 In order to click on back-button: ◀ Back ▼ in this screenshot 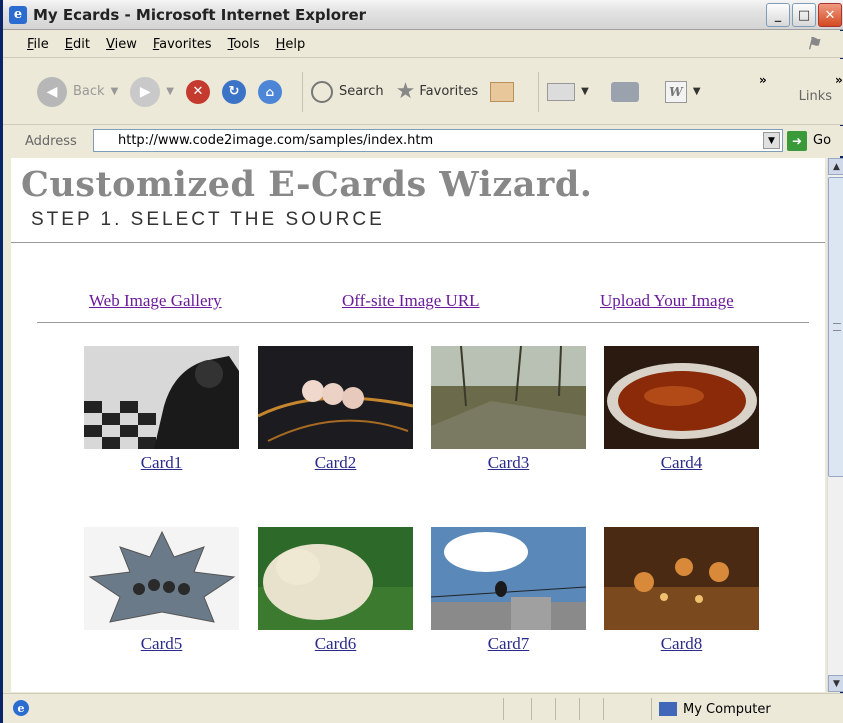, I will do `click(78, 91)`.